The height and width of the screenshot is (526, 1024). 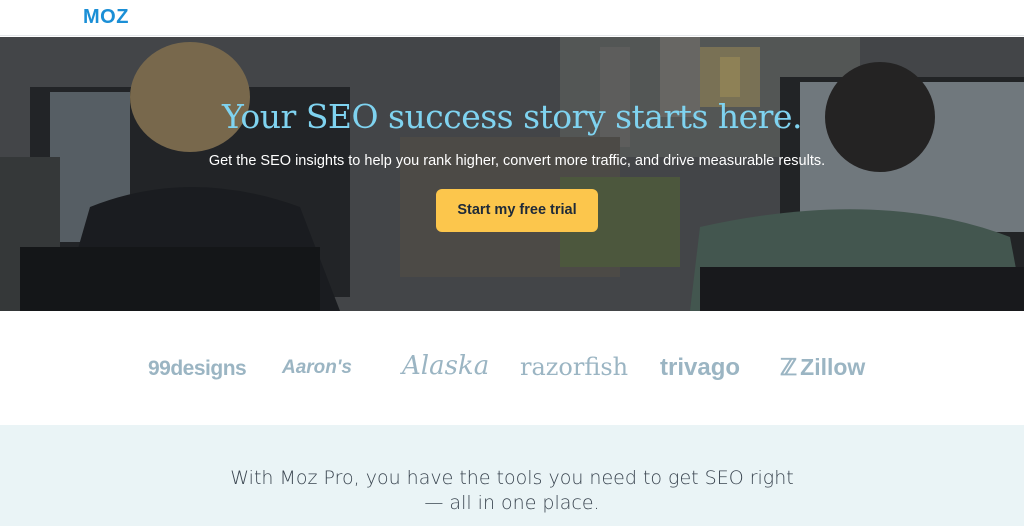 I want to click on logo-razorfish: razorfish, so click(x=574, y=367).